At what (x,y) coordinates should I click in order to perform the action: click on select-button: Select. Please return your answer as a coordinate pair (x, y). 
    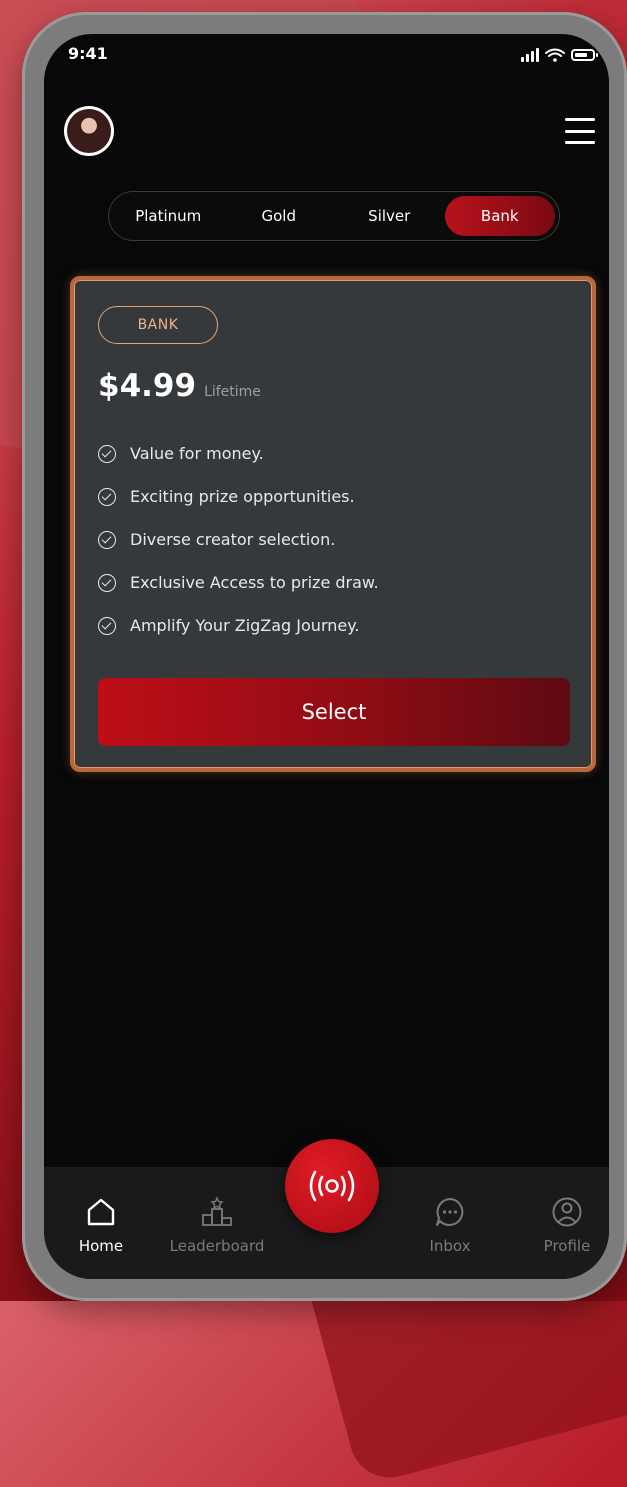
    Looking at the image, I should click on (334, 712).